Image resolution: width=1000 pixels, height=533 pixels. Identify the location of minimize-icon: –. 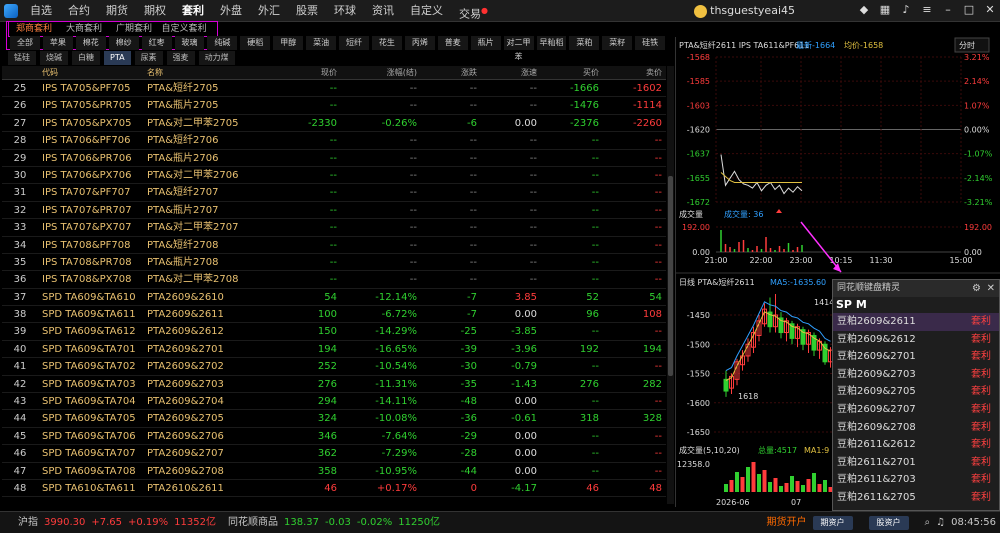
(948, 10).